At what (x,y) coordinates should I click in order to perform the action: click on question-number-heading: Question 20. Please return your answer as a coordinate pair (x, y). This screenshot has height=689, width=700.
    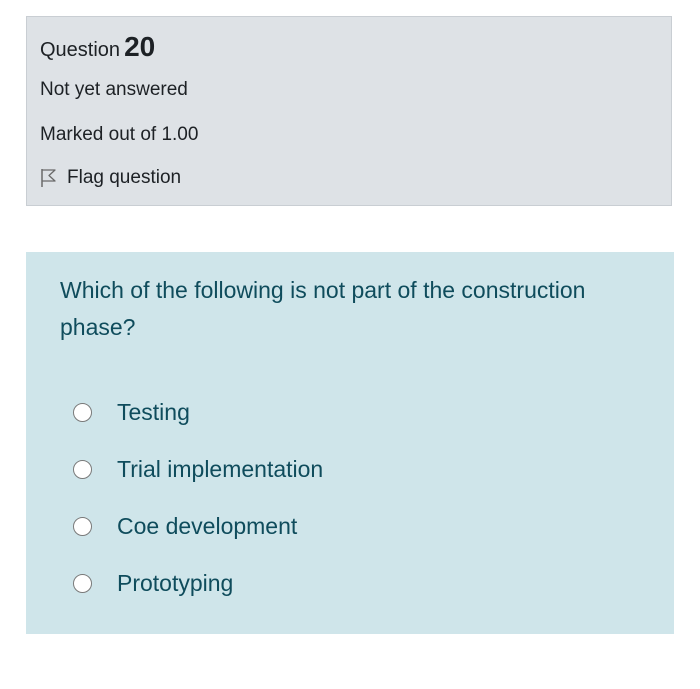
    Looking at the image, I should click on (97, 47).